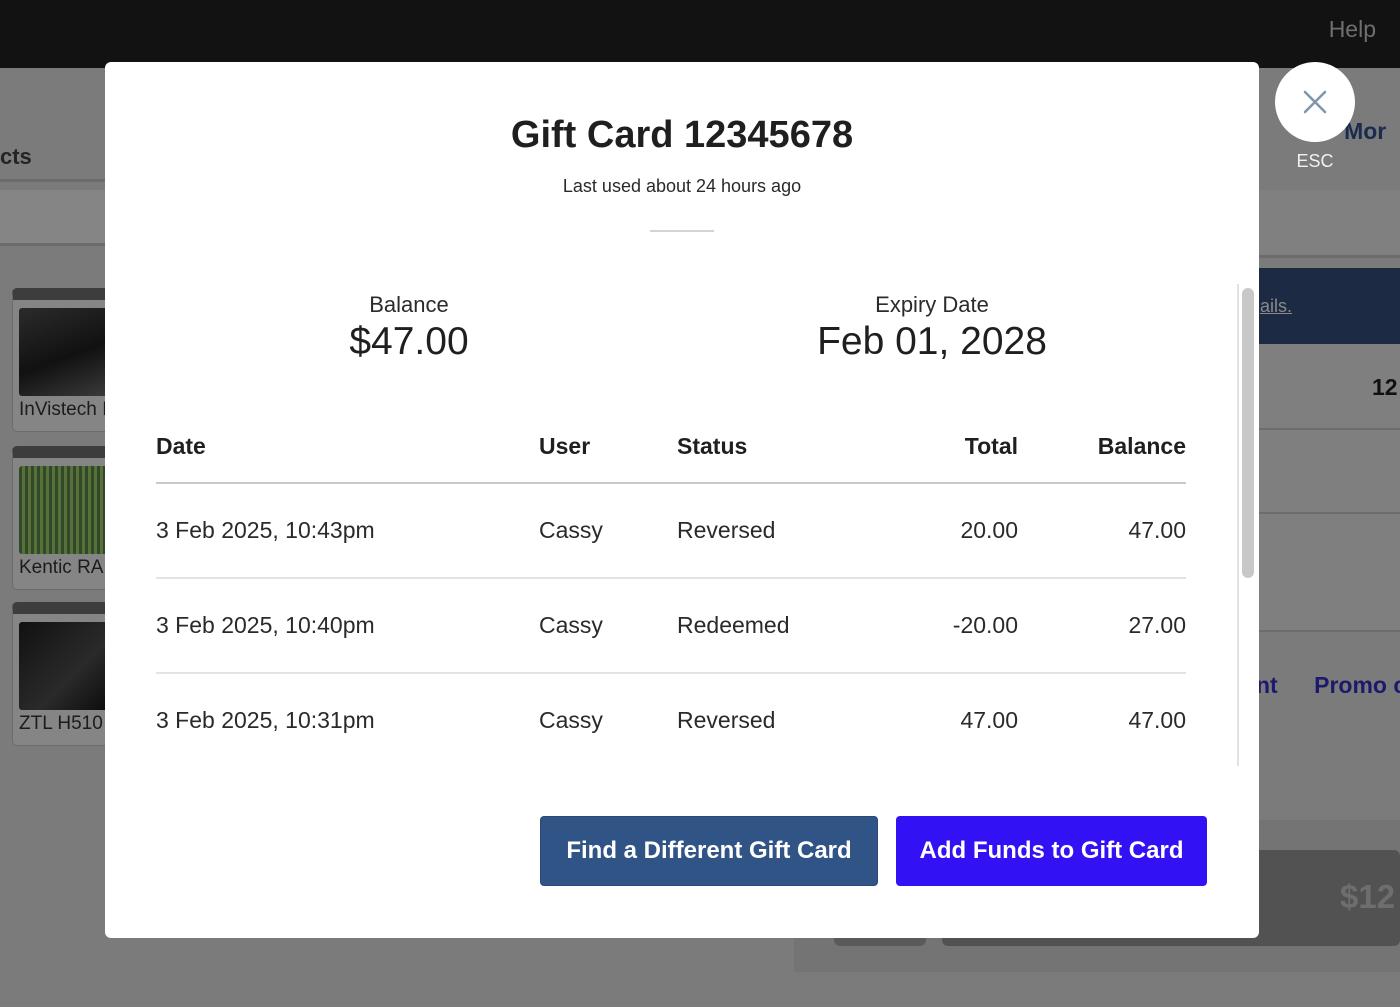  I want to click on background-pay-amount: $12, so click(1367, 897).